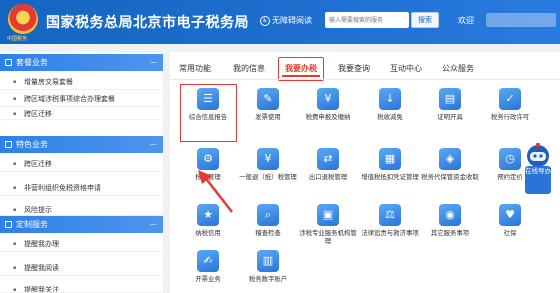  Describe the element at coordinates (390, 215) in the screenshot. I see `legal-icon: ⚖` at that location.